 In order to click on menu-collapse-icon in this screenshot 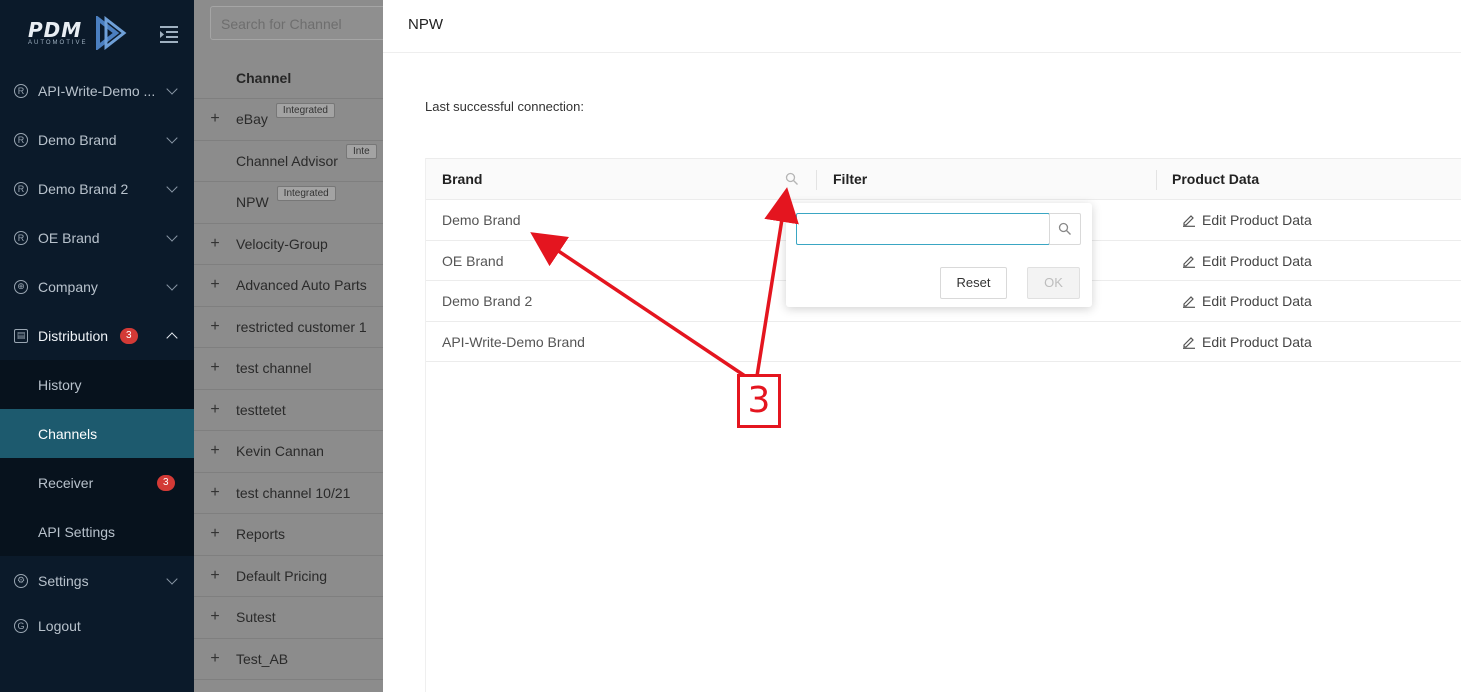, I will do `click(169, 34)`.